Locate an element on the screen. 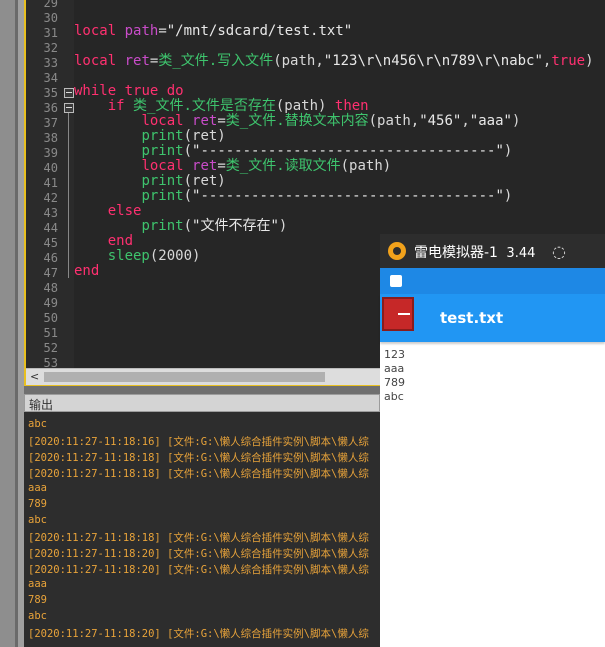  code-line: else is located at coordinates (108, 211).